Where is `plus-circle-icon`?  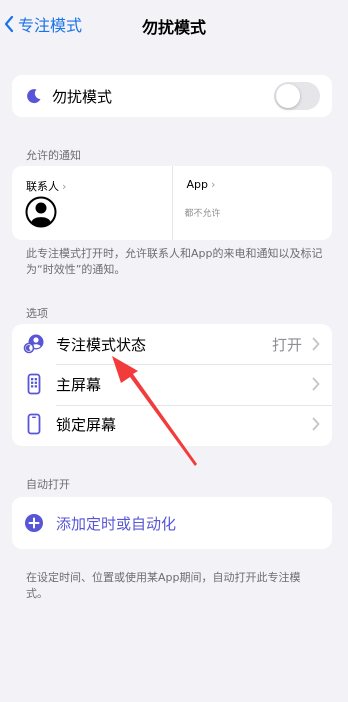
plus-circle-icon is located at coordinates (34, 523).